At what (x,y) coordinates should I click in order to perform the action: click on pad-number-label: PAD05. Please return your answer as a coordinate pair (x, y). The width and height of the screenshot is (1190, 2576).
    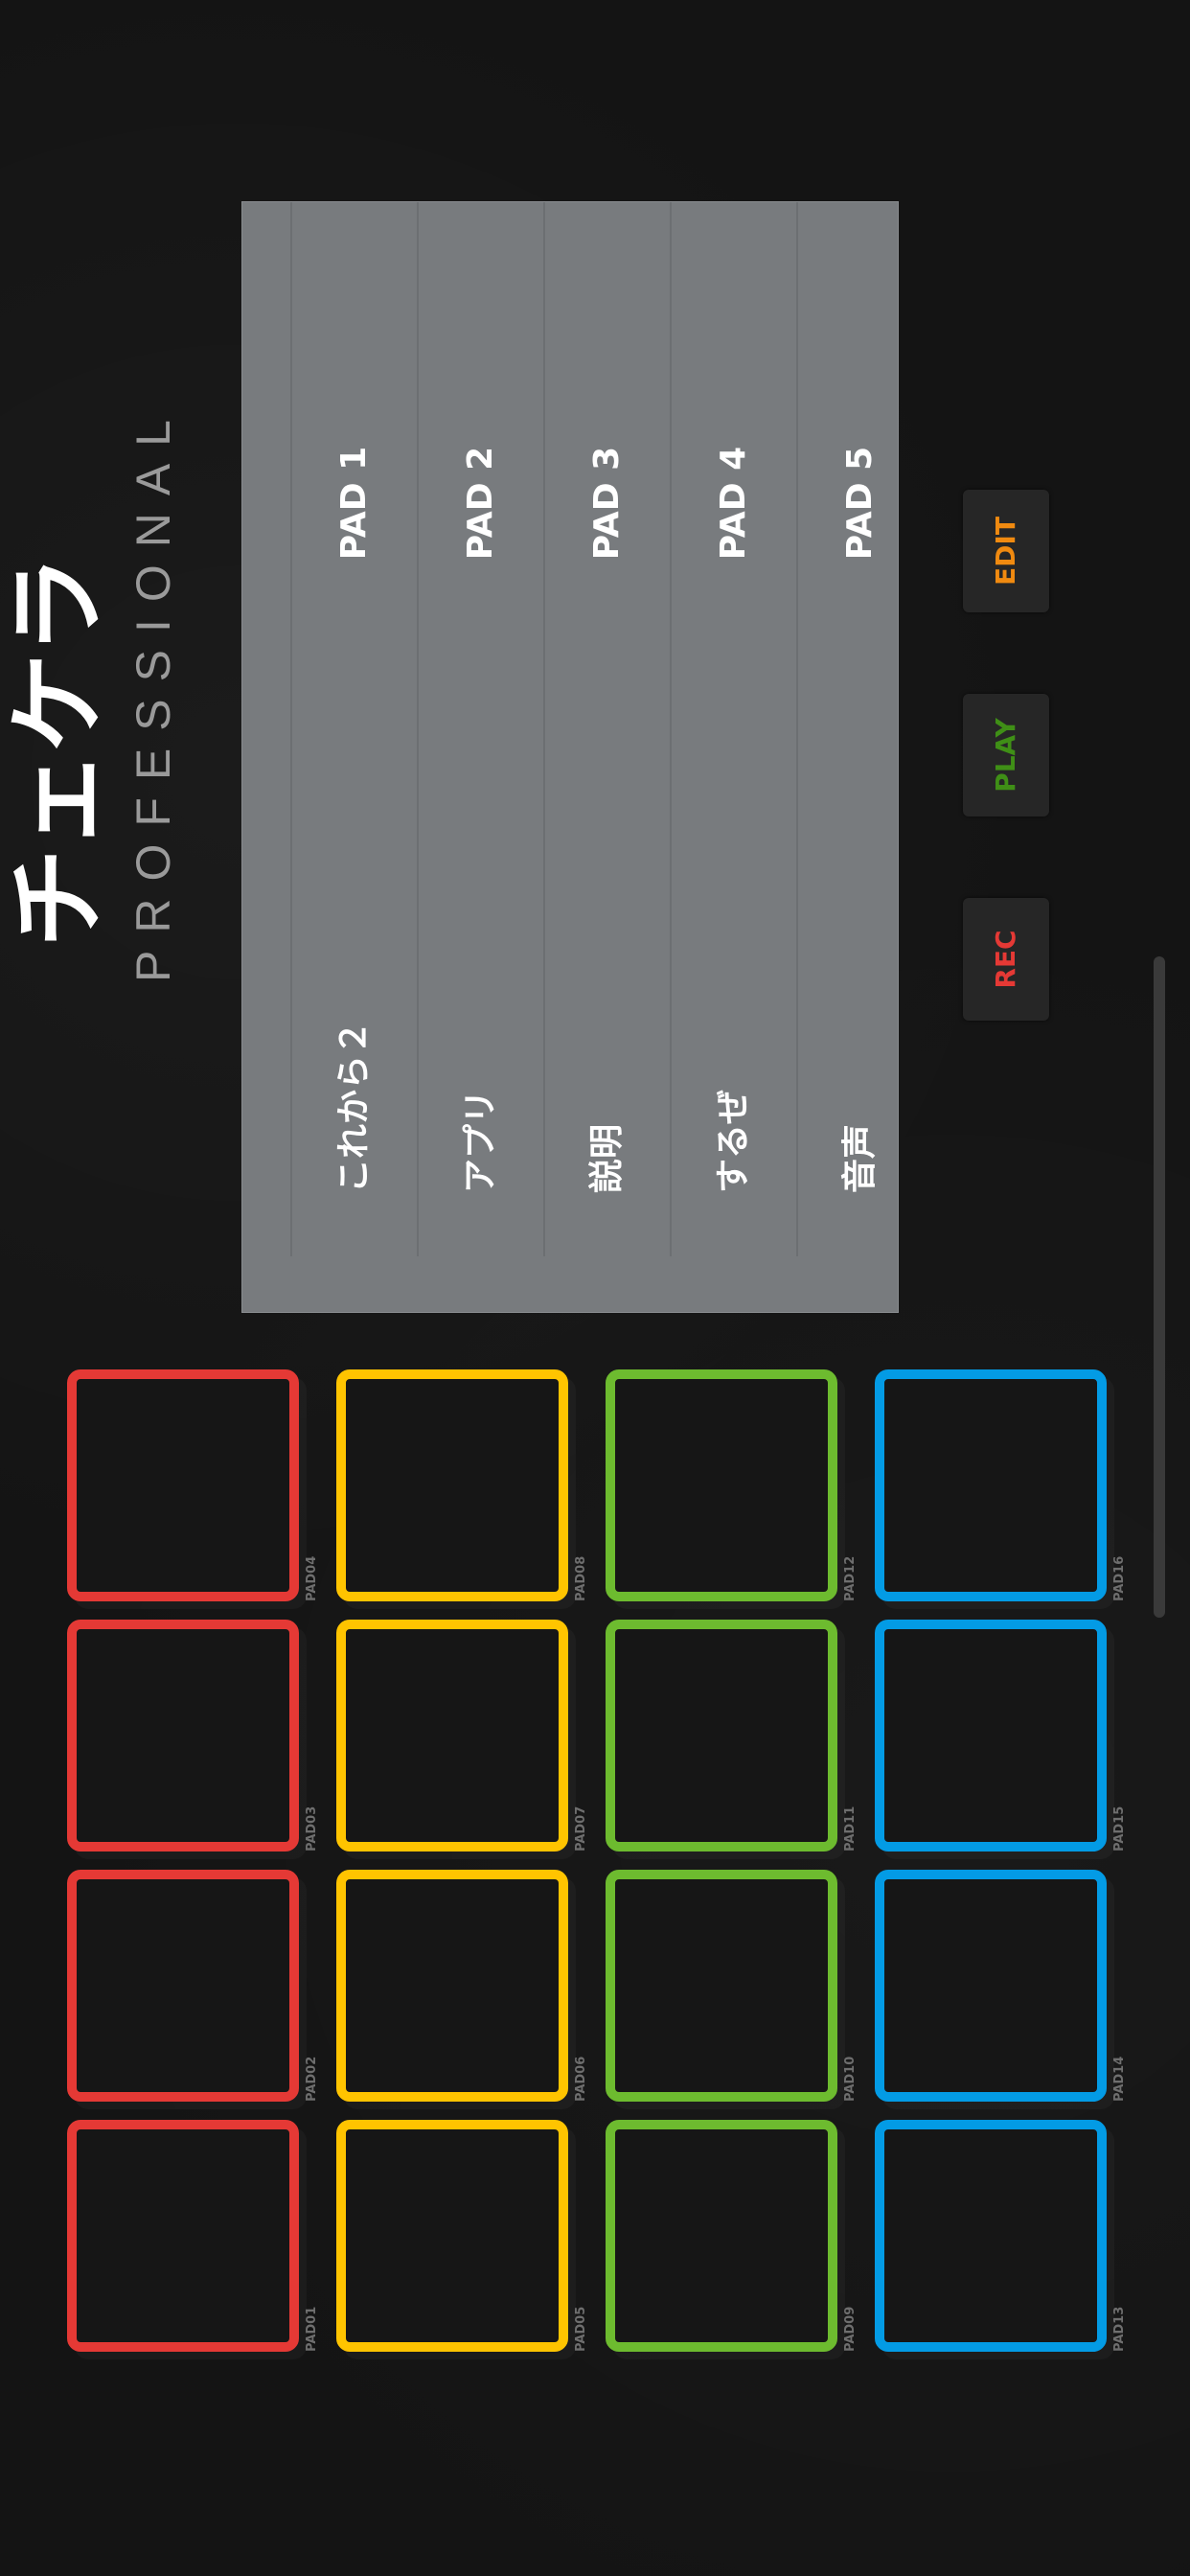
    Looking at the image, I should click on (581, 2329).